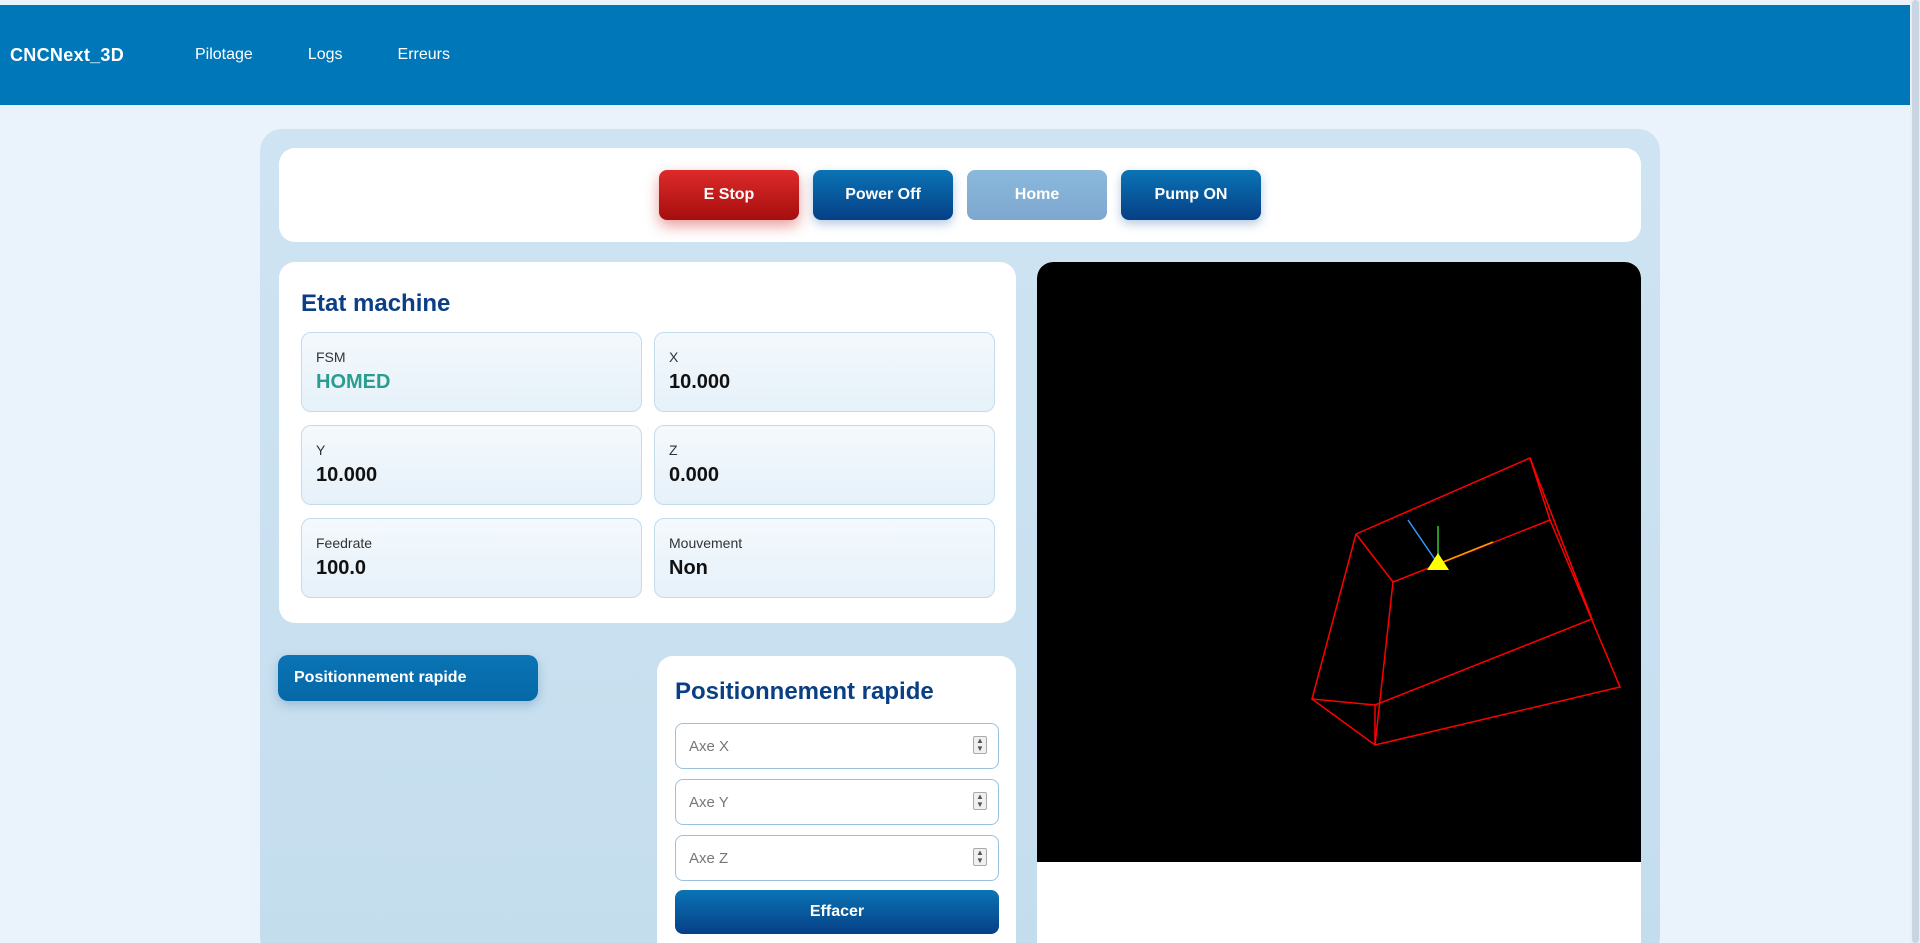 The height and width of the screenshot is (943, 1920). Describe the element at coordinates (471, 465) in the screenshot. I see `state-y: Y 10.000` at that location.